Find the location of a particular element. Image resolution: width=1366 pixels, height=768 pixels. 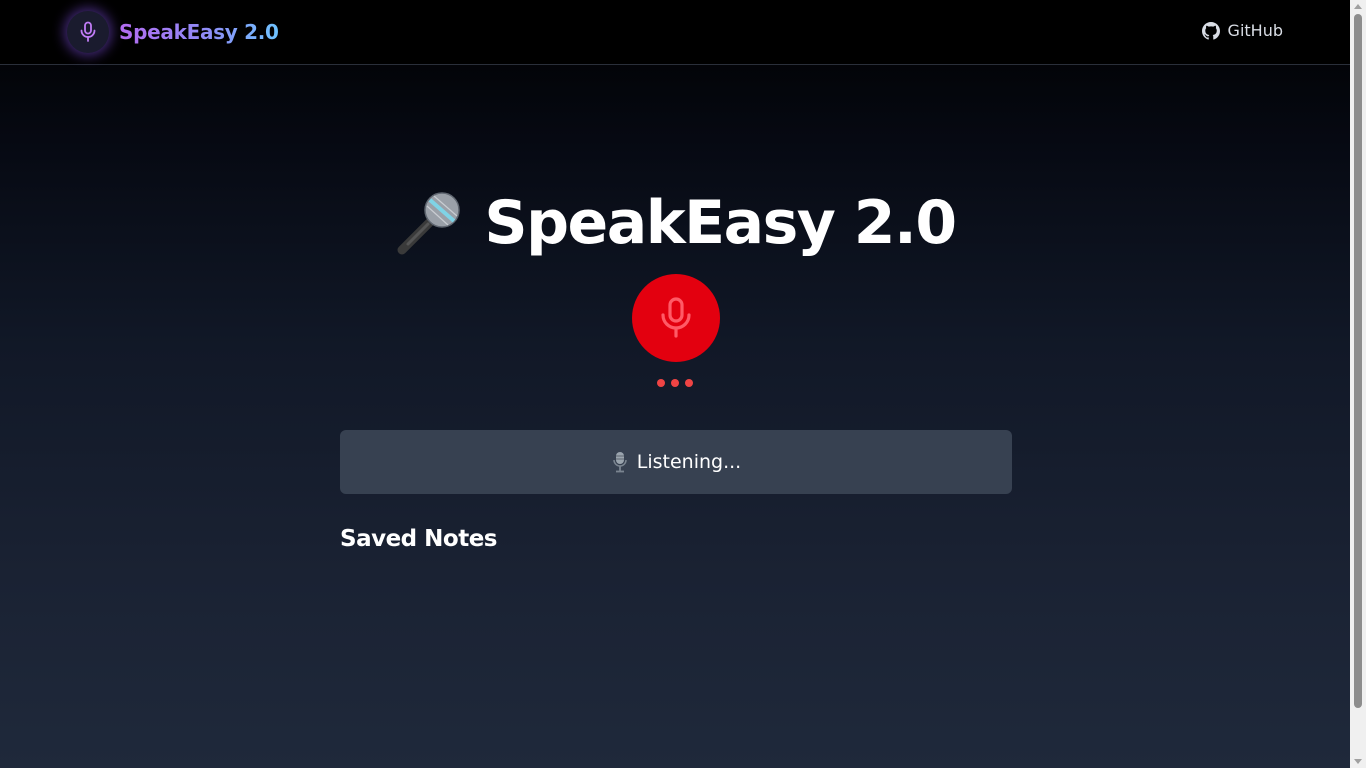

page-scrollbar is located at coordinates (1358, 384).